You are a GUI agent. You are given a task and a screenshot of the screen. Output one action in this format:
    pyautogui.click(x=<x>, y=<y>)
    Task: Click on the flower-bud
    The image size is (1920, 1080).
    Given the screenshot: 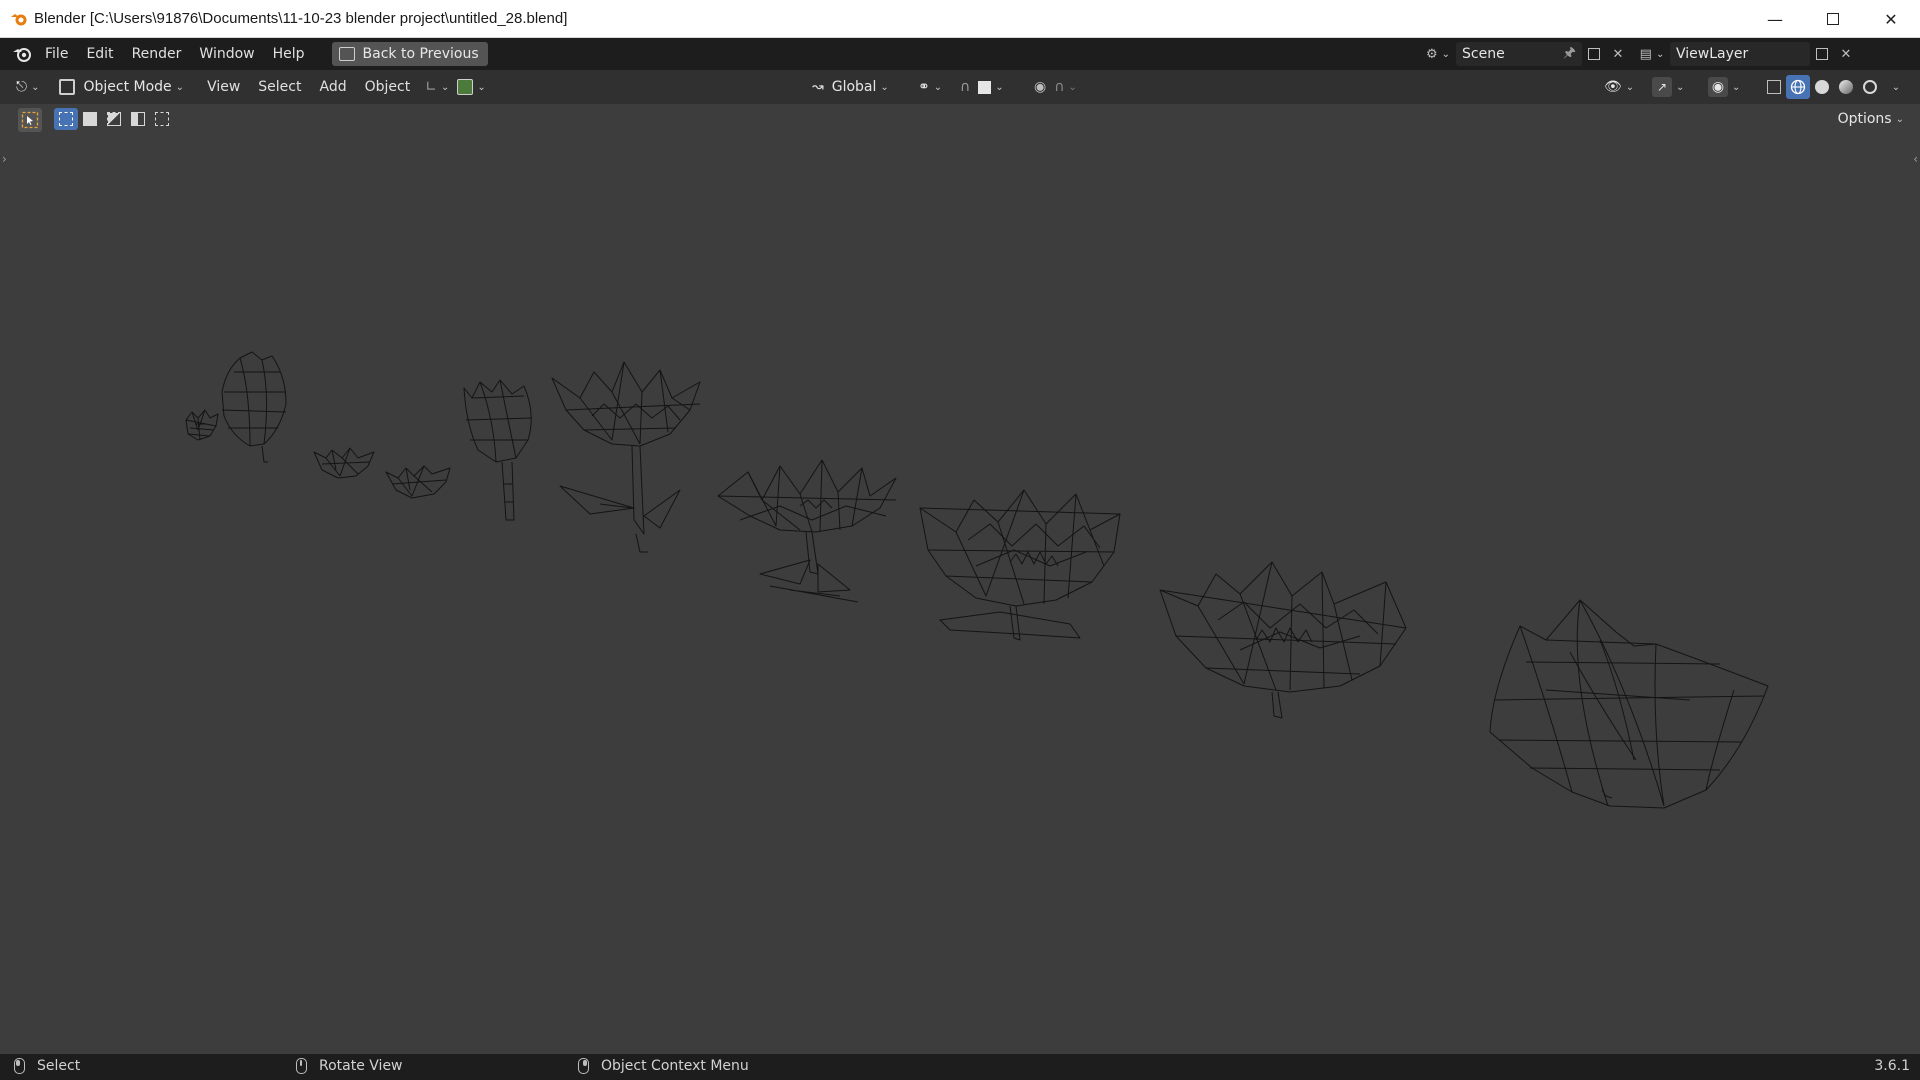 What is the action you would take?
    pyautogui.click(x=254, y=407)
    